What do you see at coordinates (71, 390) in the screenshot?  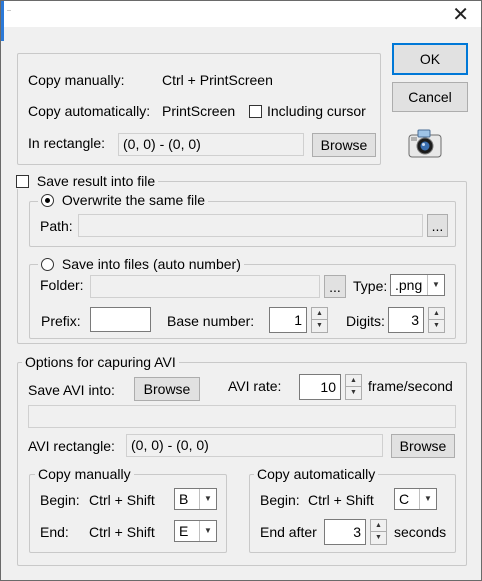 I see `save-avi-label: Save AVI into:` at bounding box center [71, 390].